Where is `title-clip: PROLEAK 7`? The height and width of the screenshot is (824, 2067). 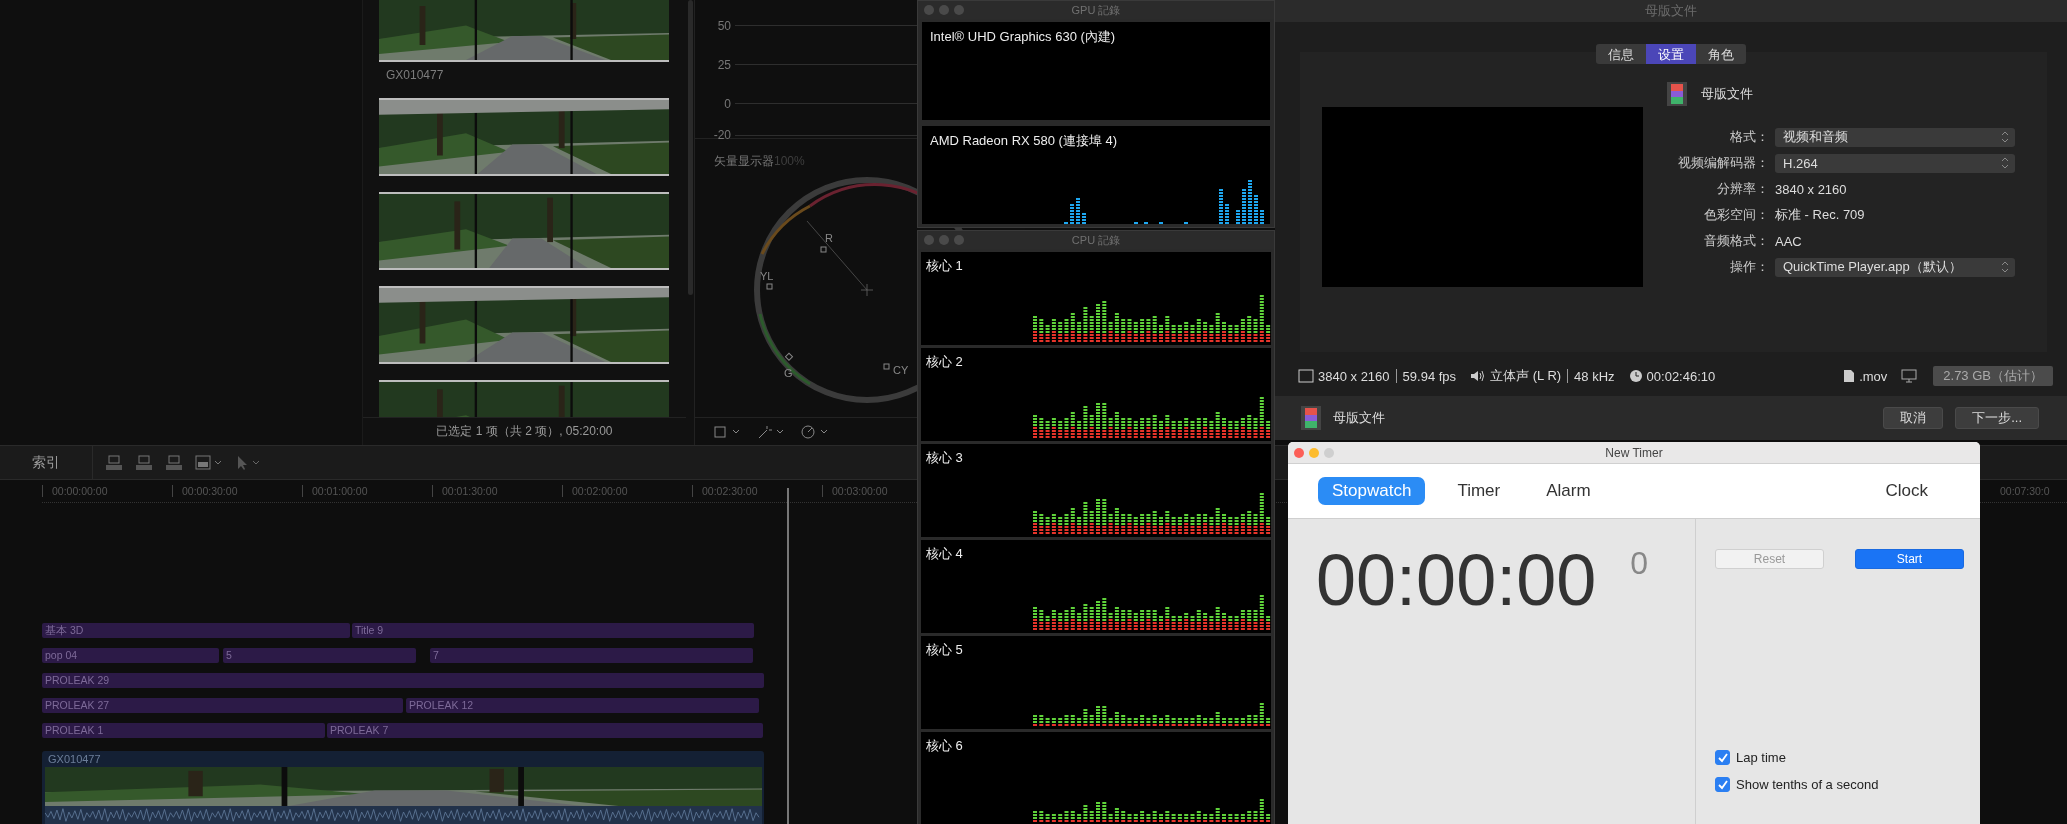
title-clip: PROLEAK 7 is located at coordinates (545, 730).